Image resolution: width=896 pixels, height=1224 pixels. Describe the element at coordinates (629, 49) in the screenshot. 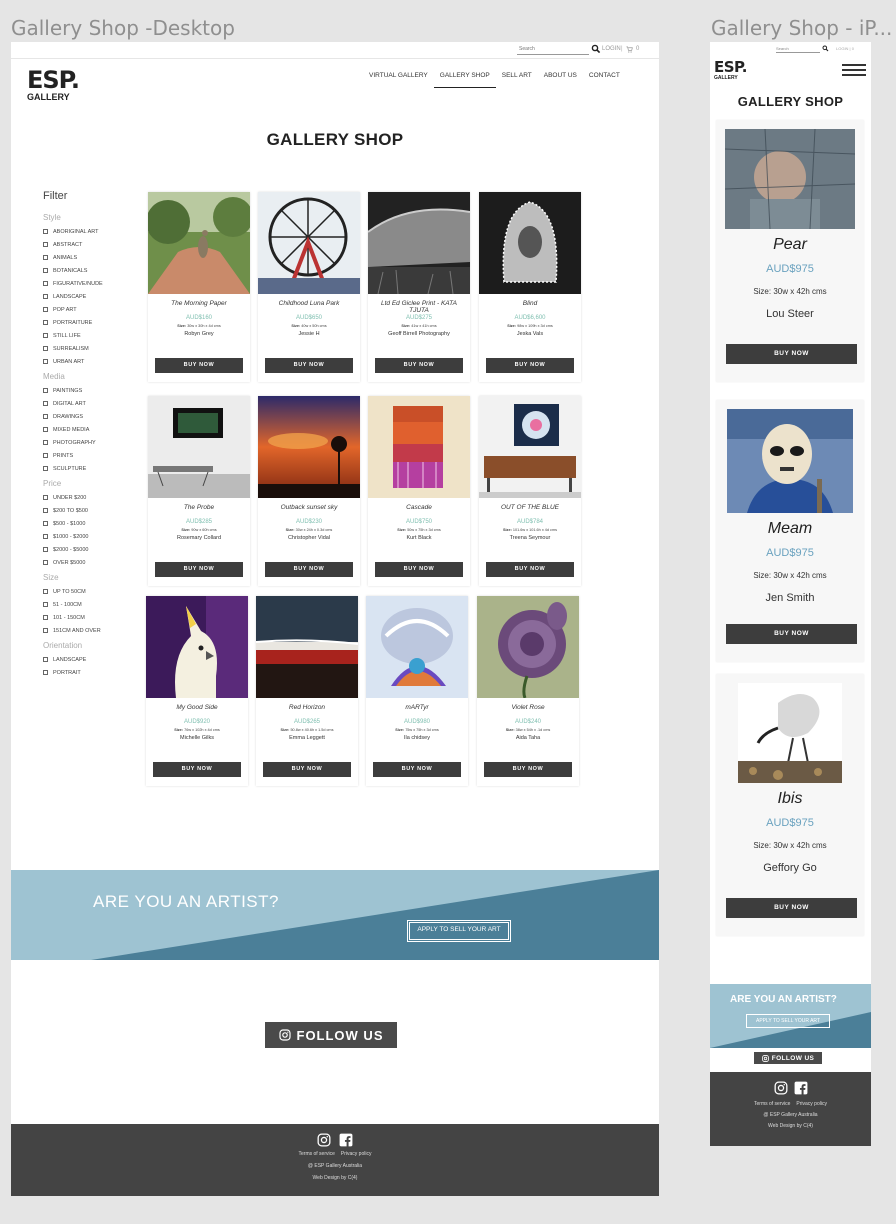

I see `cart-icon` at that location.